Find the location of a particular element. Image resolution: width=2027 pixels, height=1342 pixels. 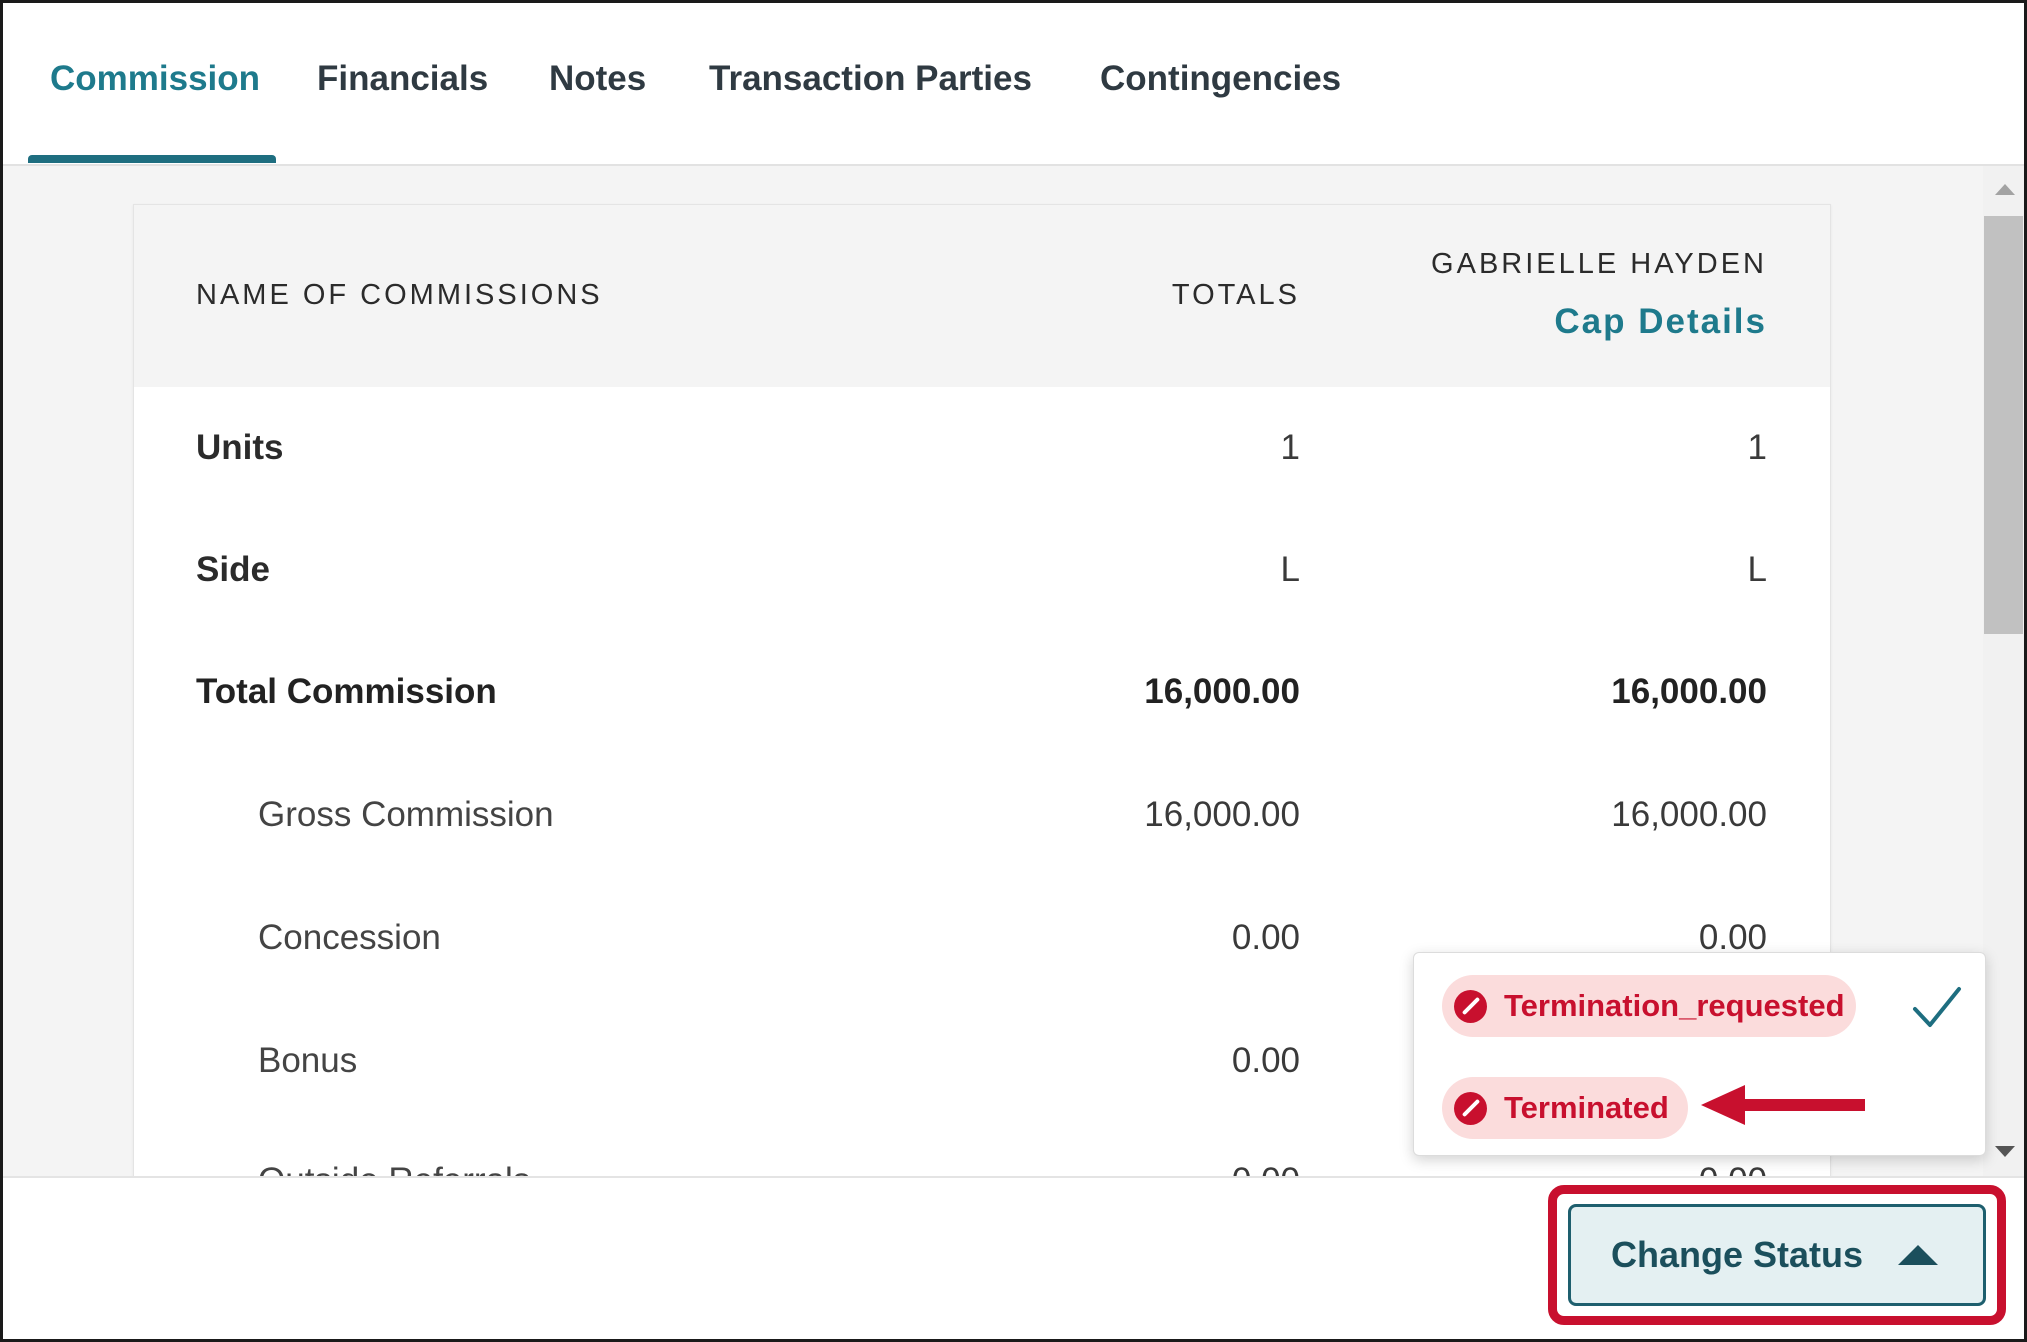

status-option-terminated: Terminated is located at coordinates (1565, 1108).